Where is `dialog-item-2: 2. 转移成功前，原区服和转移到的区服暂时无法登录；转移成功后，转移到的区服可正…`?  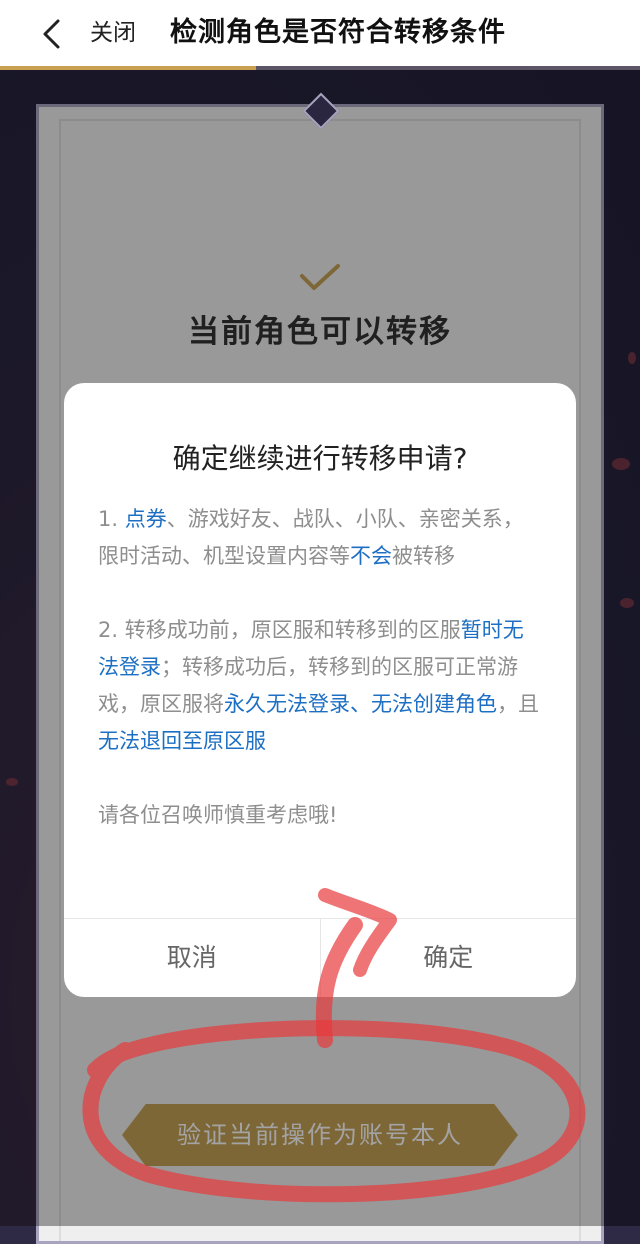 dialog-item-2: 2. 转移成功前，原区服和转移到的区服暂时无法登录；转移成功后，转移到的区服可正… is located at coordinates (321, 686).